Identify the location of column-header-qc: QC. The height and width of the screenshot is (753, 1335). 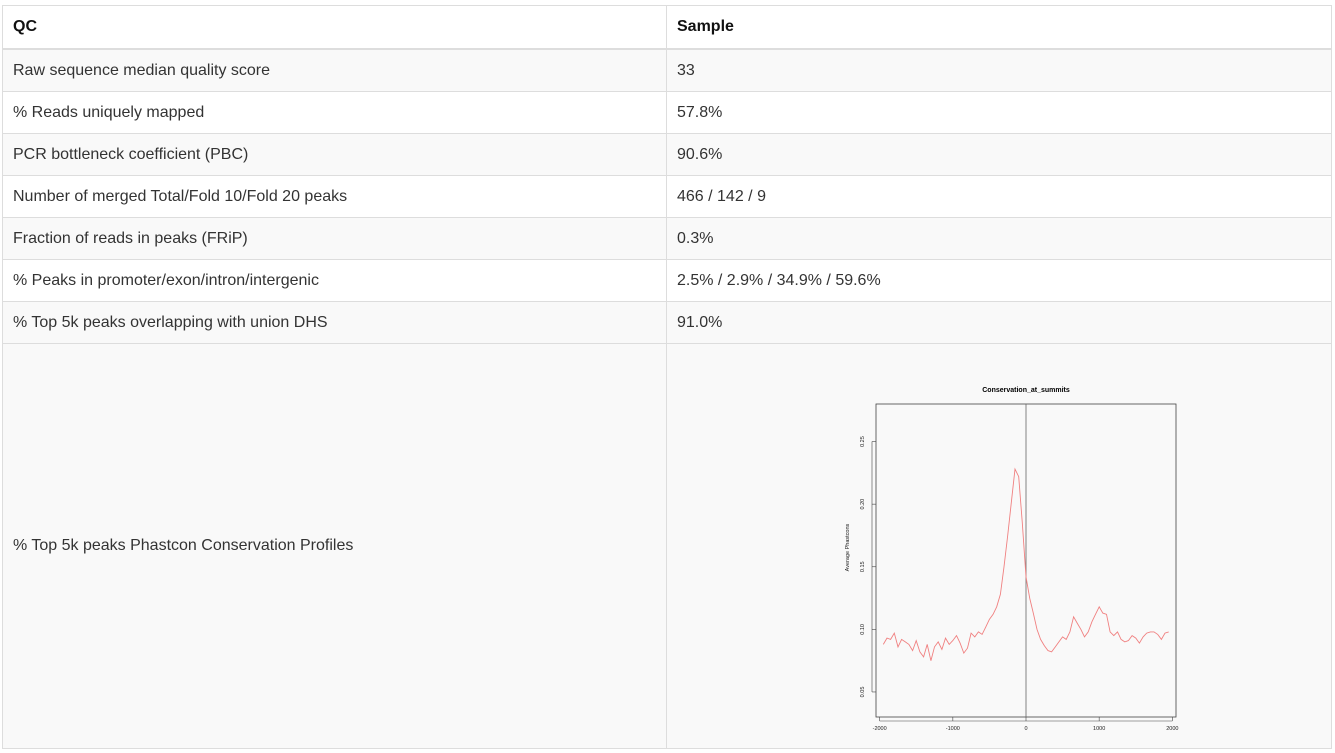
(334, 27).